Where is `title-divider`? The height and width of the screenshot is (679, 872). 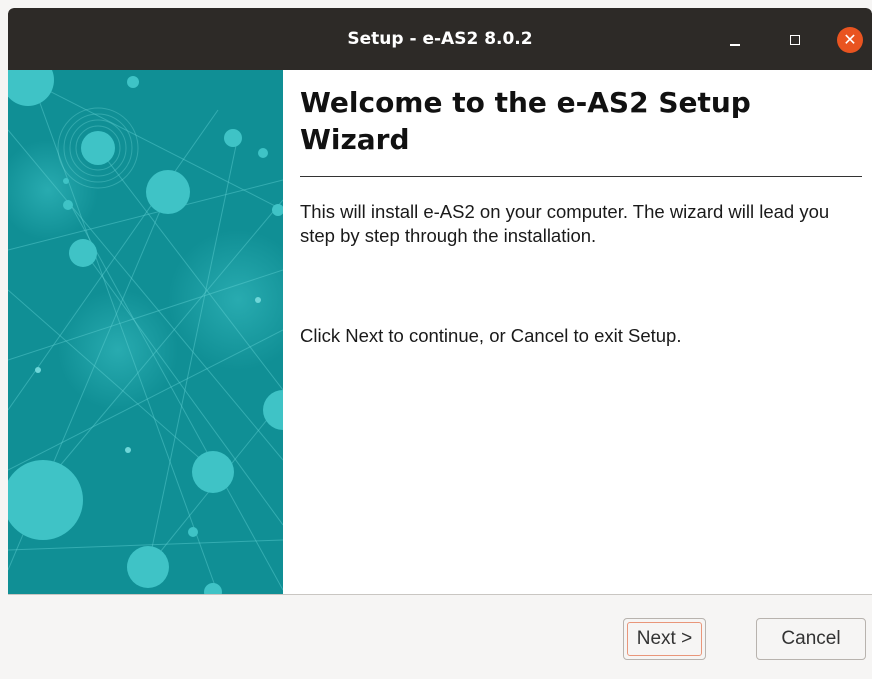 title-divider is located at coordinates (581, 176).